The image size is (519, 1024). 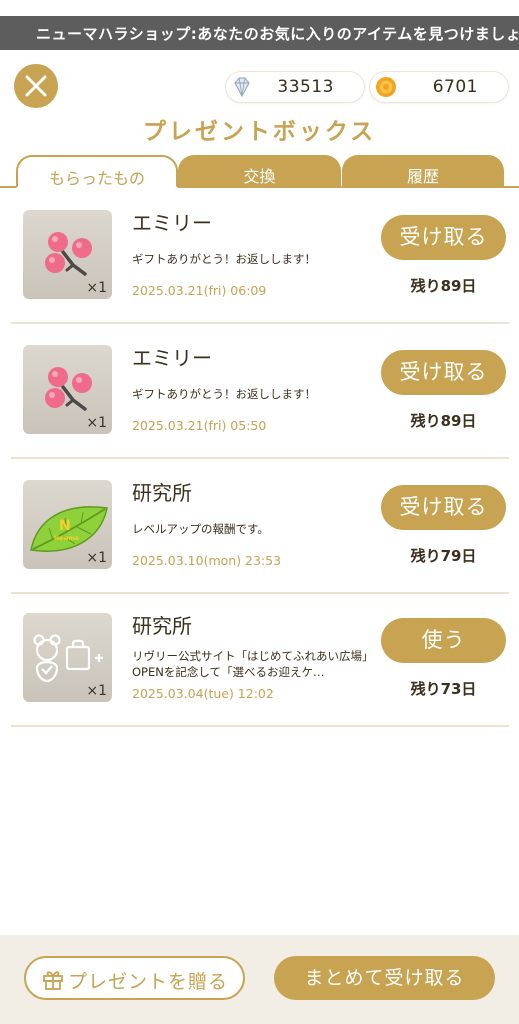 What do you see at coordinates (207, 560) in the screenshot?
I see `gift-date: 2025.03.10(mon) 23:53` at bounding box center [207, 560].